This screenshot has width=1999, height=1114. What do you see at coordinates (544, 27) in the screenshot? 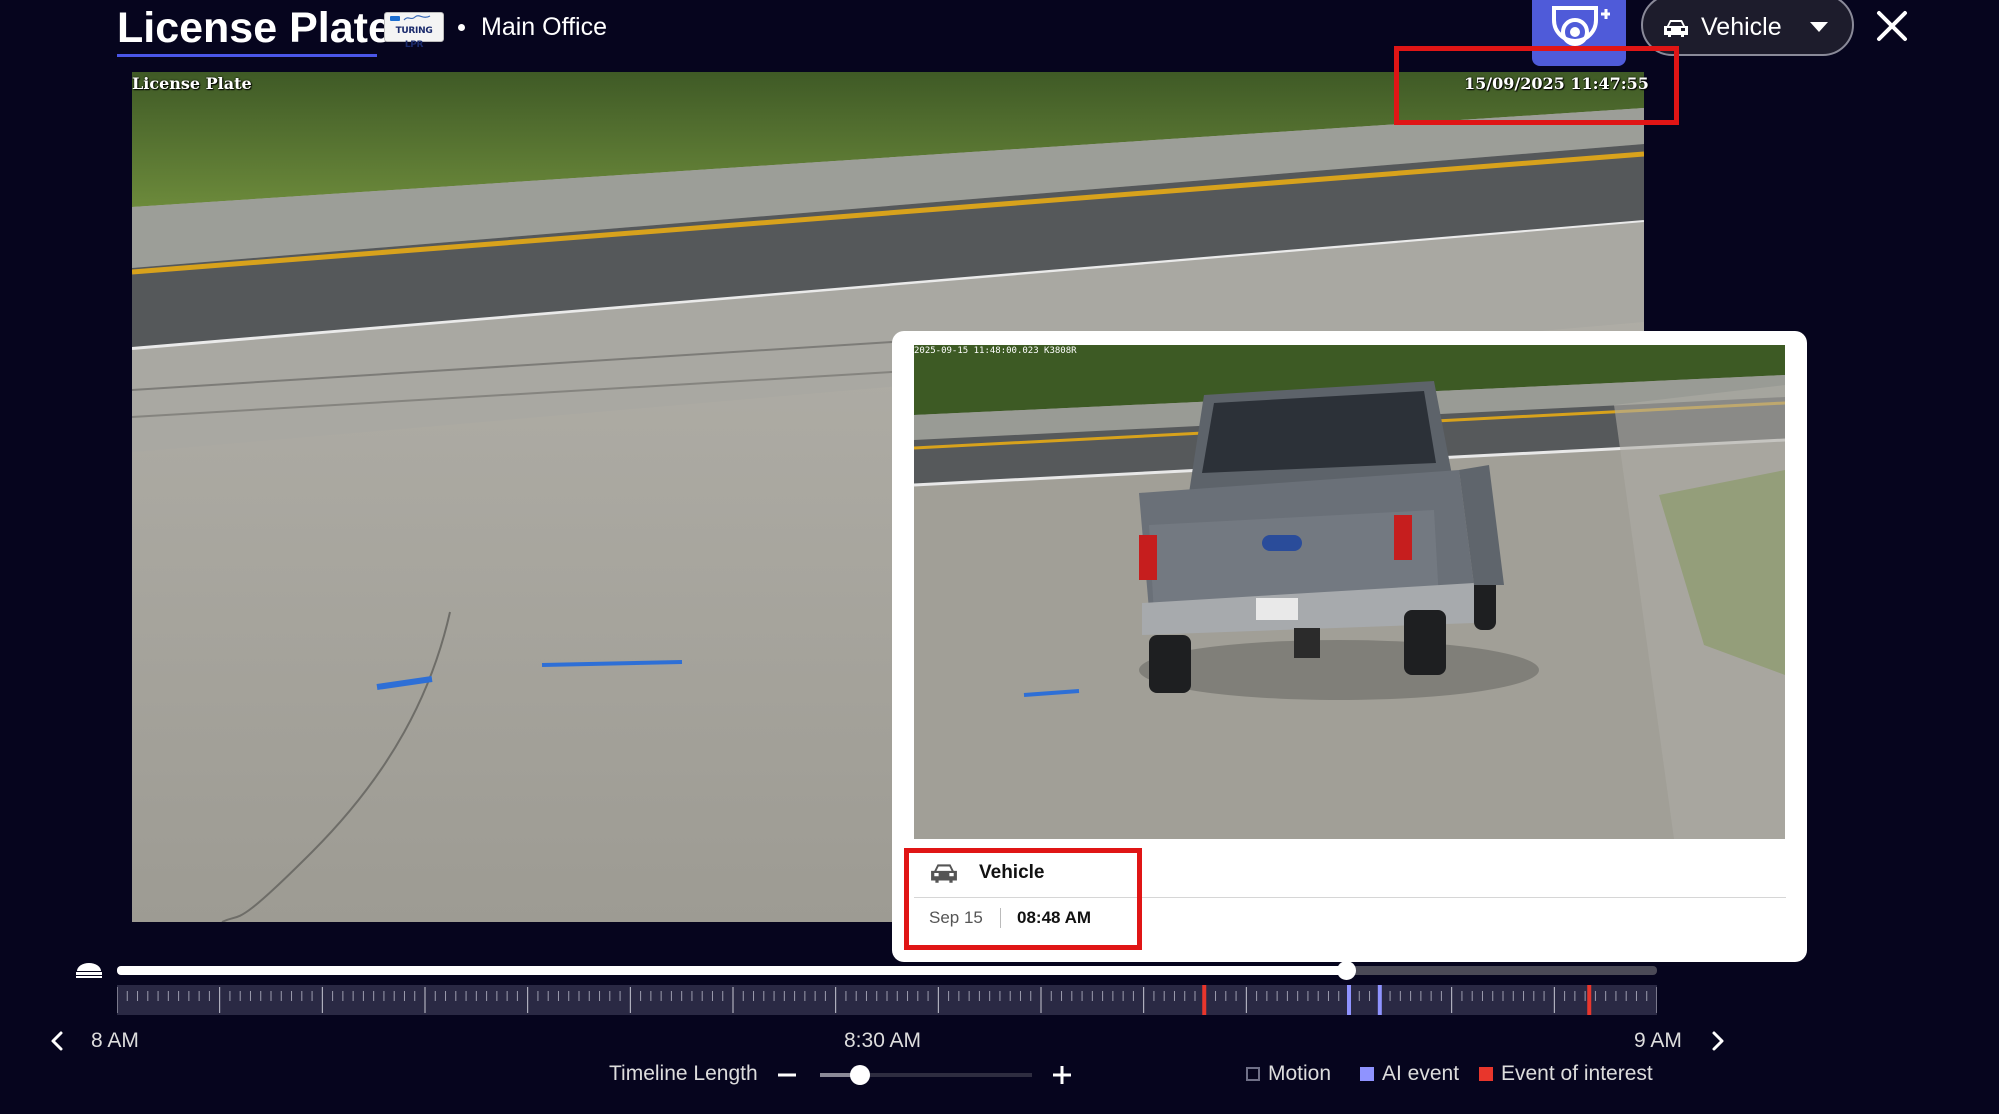
I see `location-label: Main Office` at bounding box center [544, 27].